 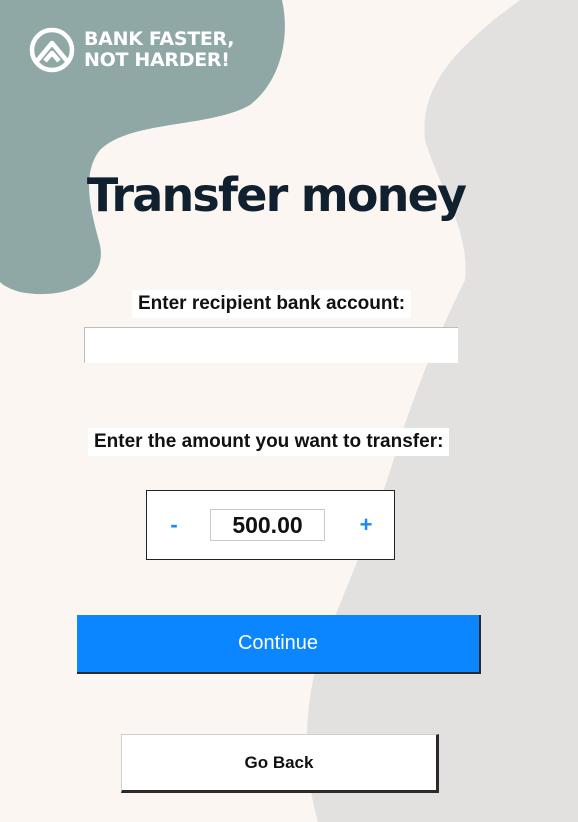 I want to click on amount-stepper: - +, so click(x=270, y=525).